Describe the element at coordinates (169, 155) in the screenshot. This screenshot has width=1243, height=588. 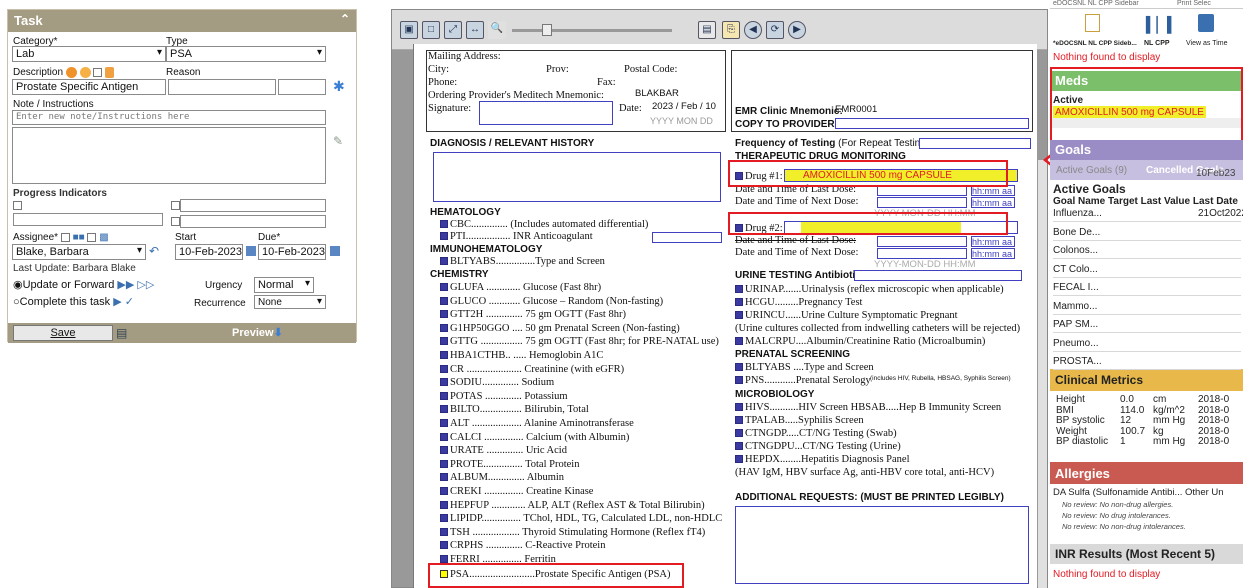
I see `note-history-area` at that location.